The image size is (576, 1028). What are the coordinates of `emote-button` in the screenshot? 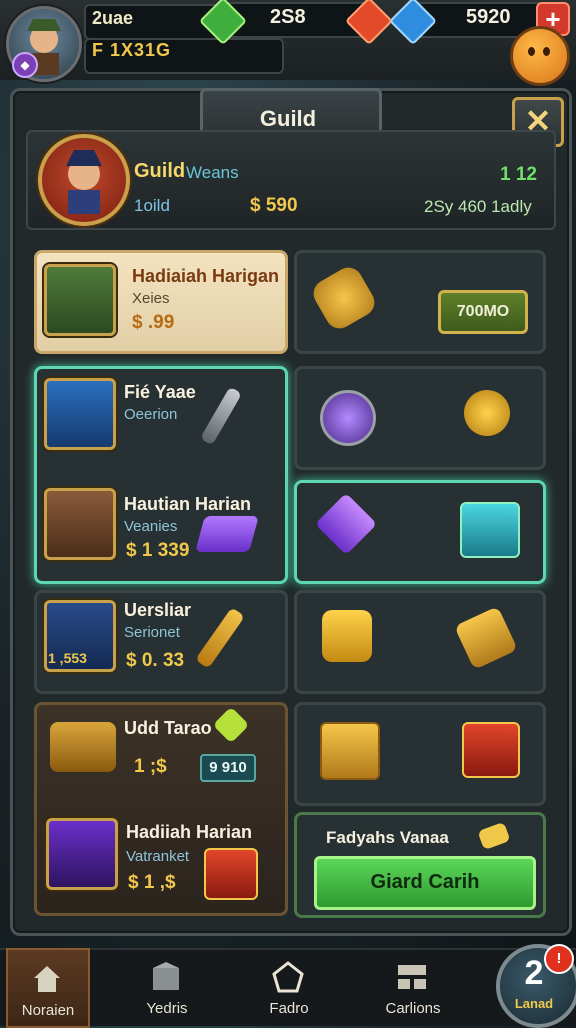 It's located at (540, 56).